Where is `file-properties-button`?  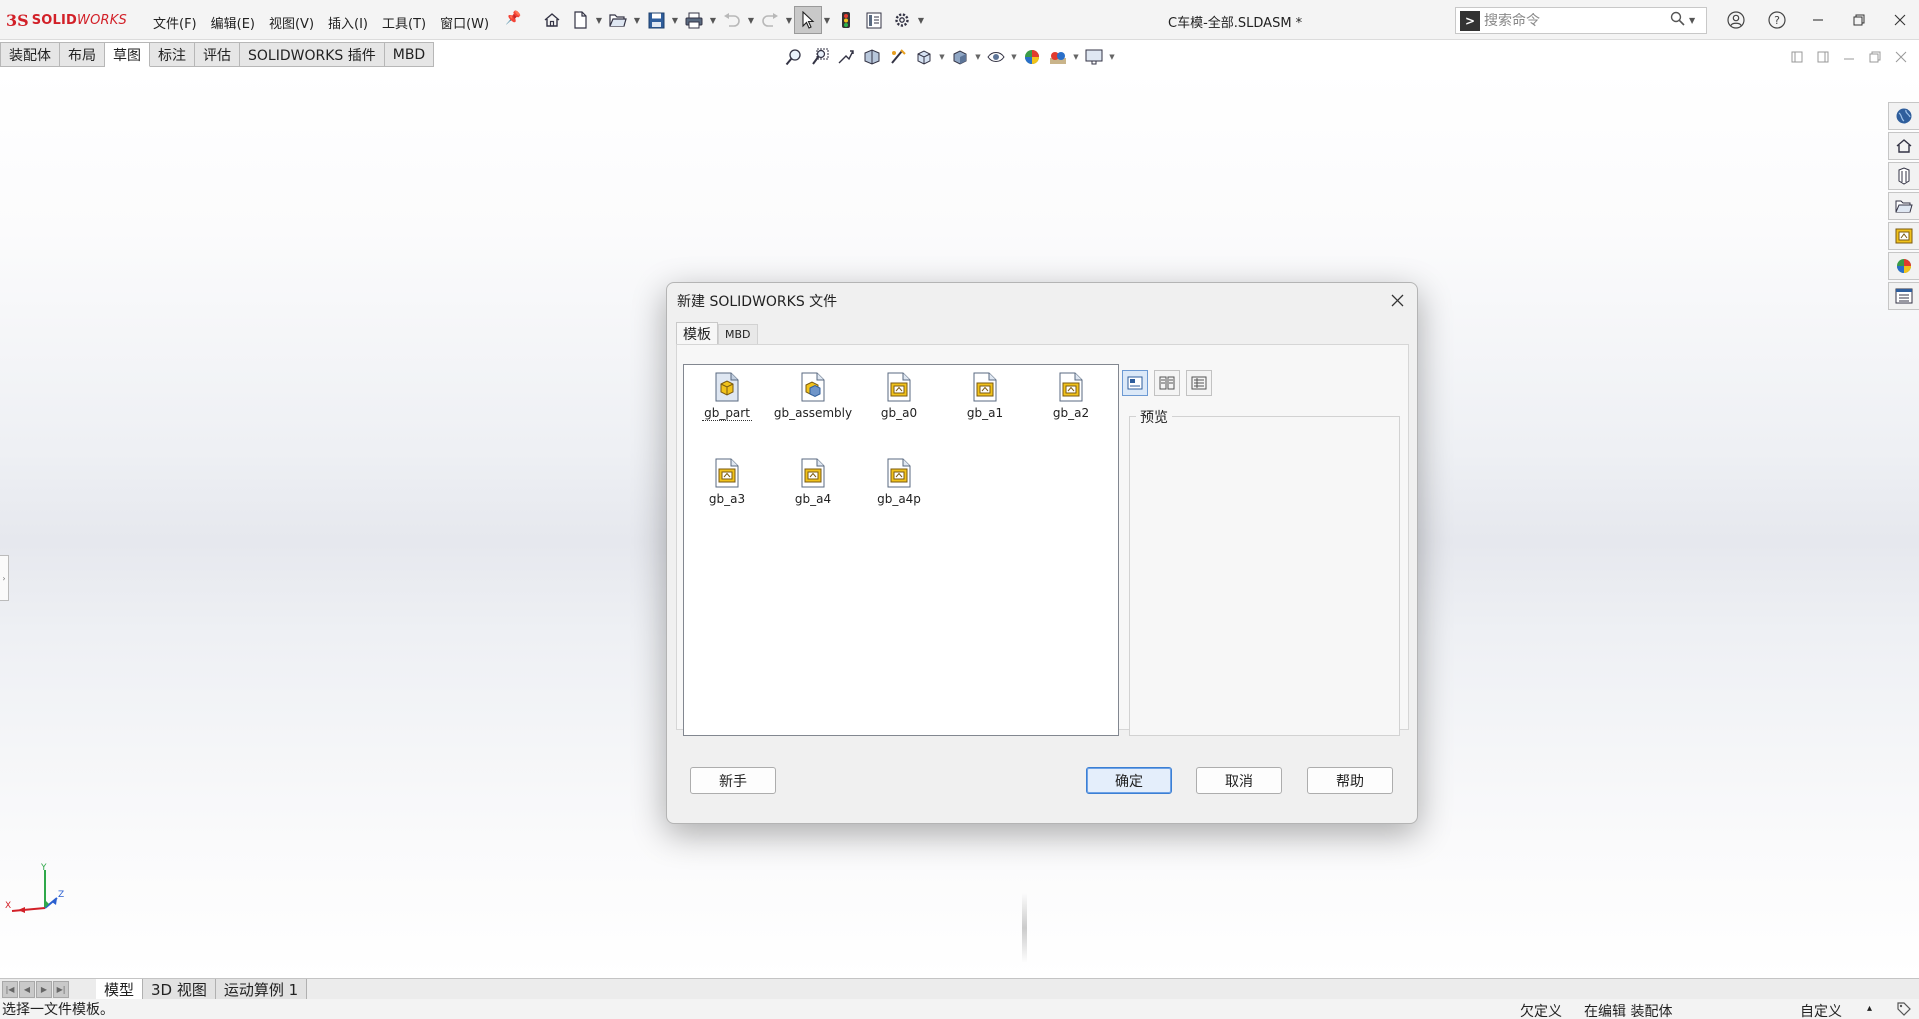 file-properties-button is located at coordinates (874, 20).